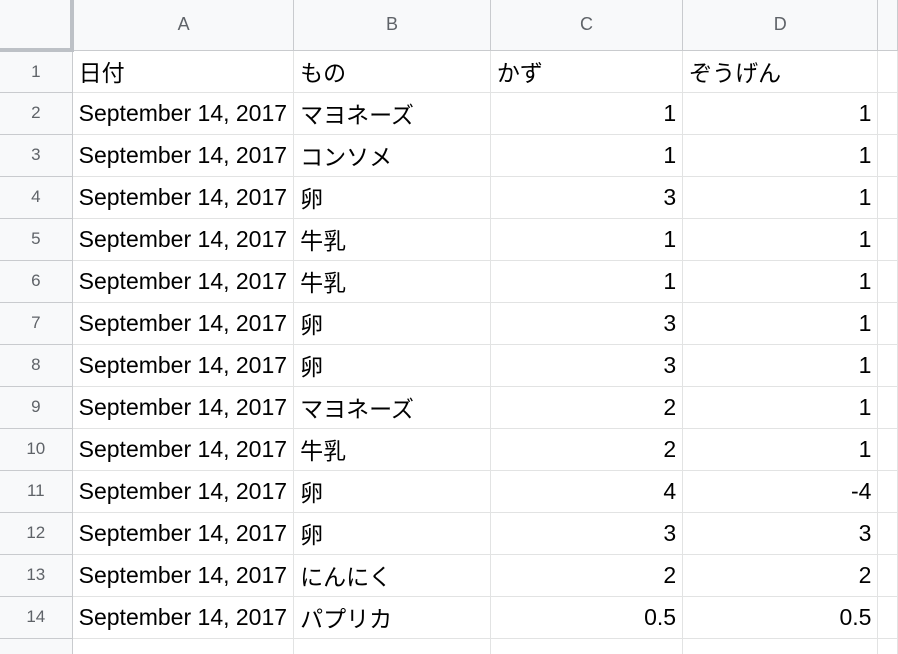  I want to click on row-header: 5, so click(36, 239).